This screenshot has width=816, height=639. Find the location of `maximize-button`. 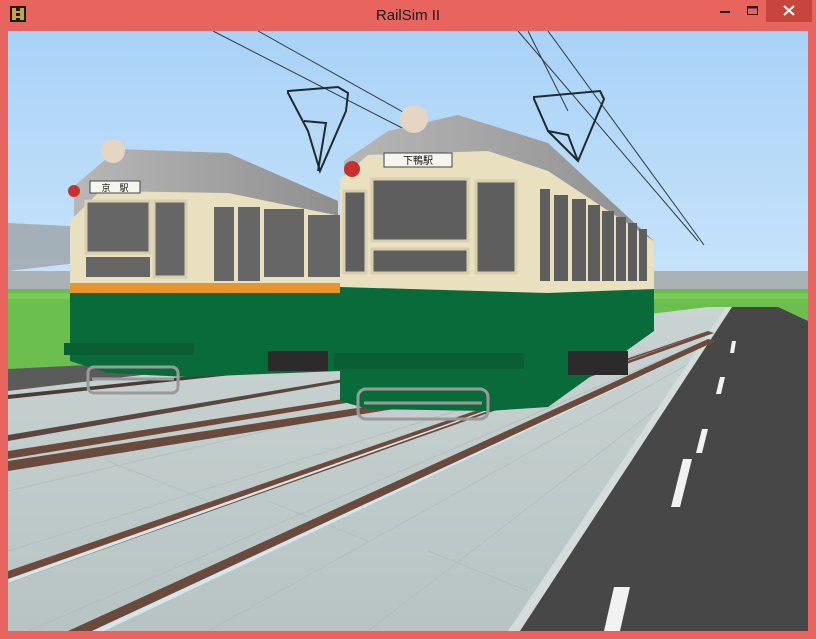

maximize-button is located at coordinates (752, 11).